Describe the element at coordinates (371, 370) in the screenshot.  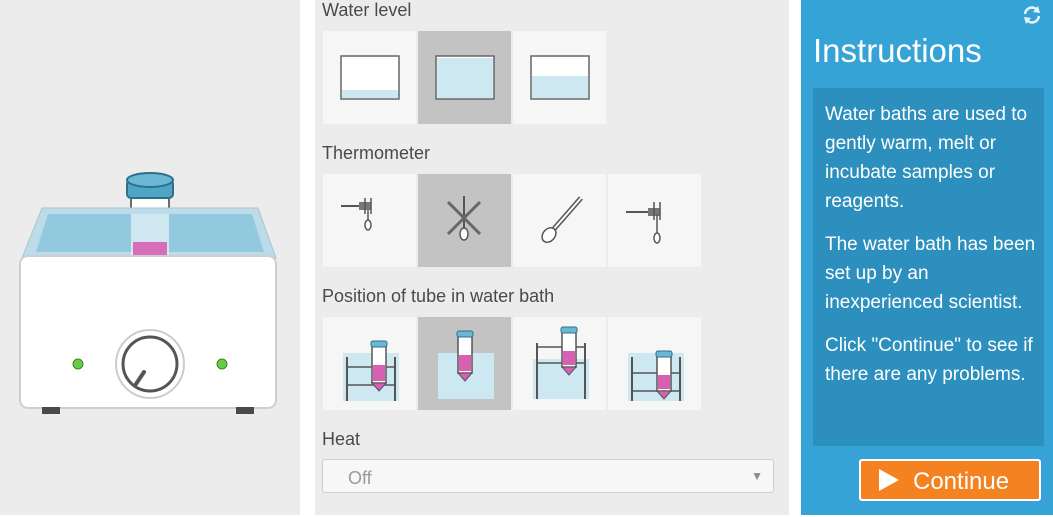
I see `tube-in-rack-high-icon` at that location.